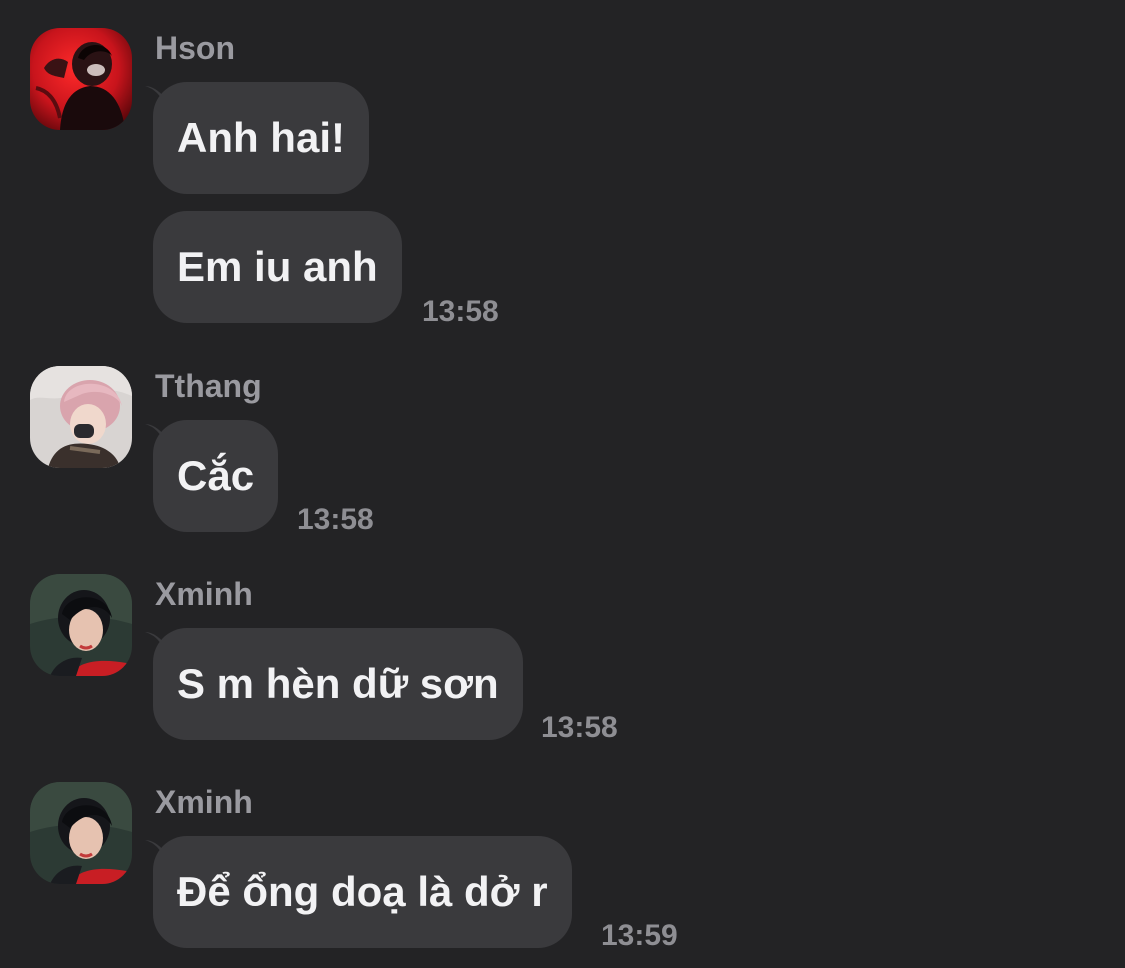 The height and width of the screenshot is (968, 1125). I want to click on message-text: Em iu anh, so click(277, 266).